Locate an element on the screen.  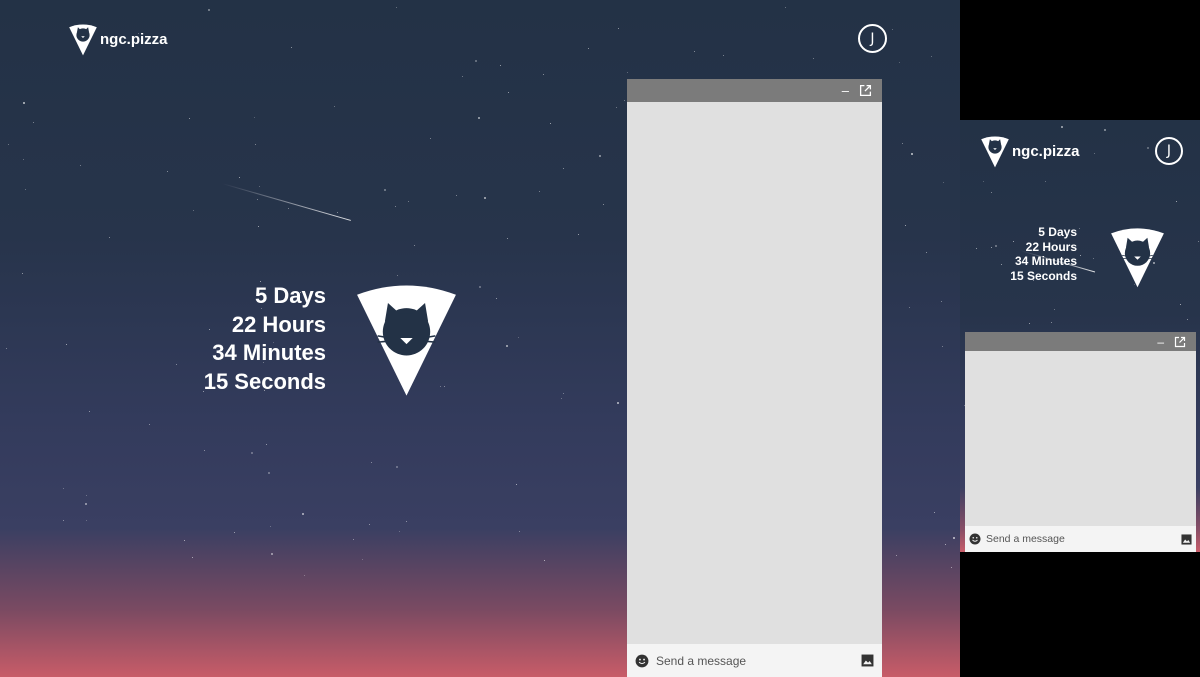
chat-messages is located at coordinates (1080, 438).